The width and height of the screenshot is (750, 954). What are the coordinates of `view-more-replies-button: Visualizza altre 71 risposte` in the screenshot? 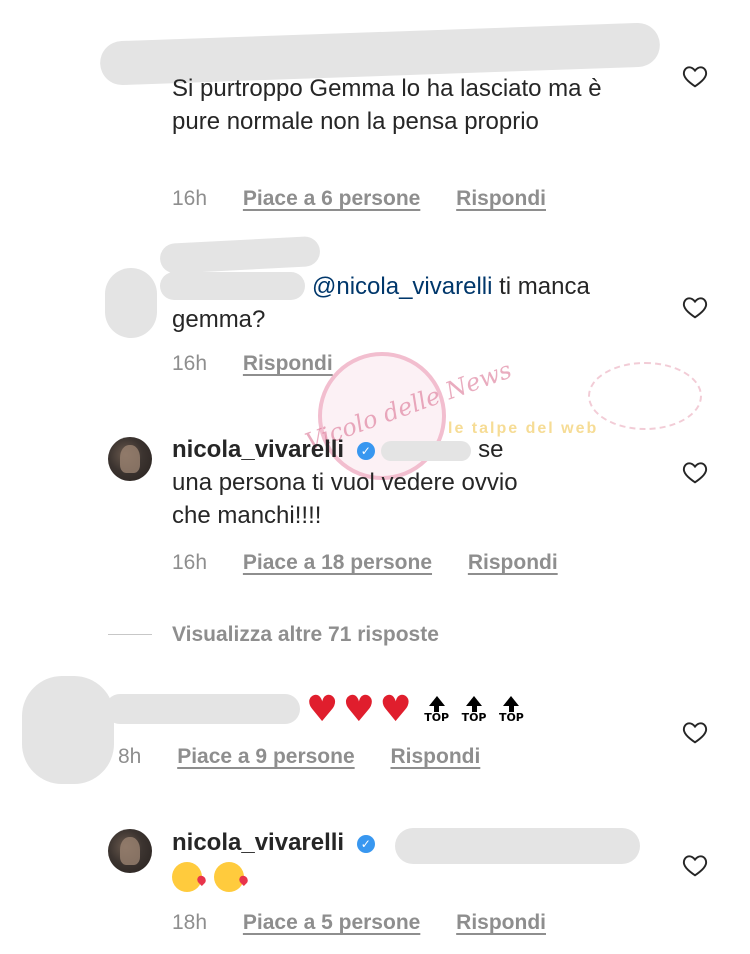 It's located at (305, 635).